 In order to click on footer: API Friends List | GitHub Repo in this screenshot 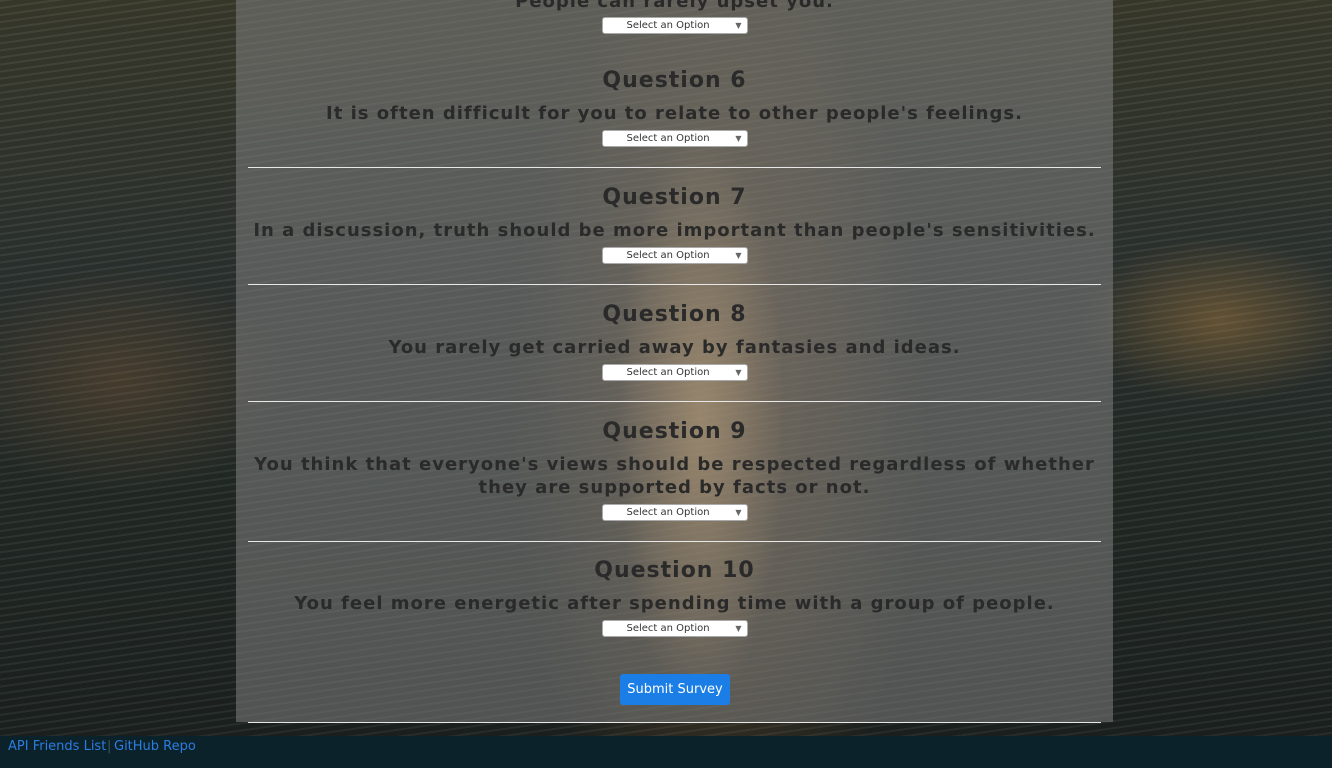, I will do `click(666, 752)`.